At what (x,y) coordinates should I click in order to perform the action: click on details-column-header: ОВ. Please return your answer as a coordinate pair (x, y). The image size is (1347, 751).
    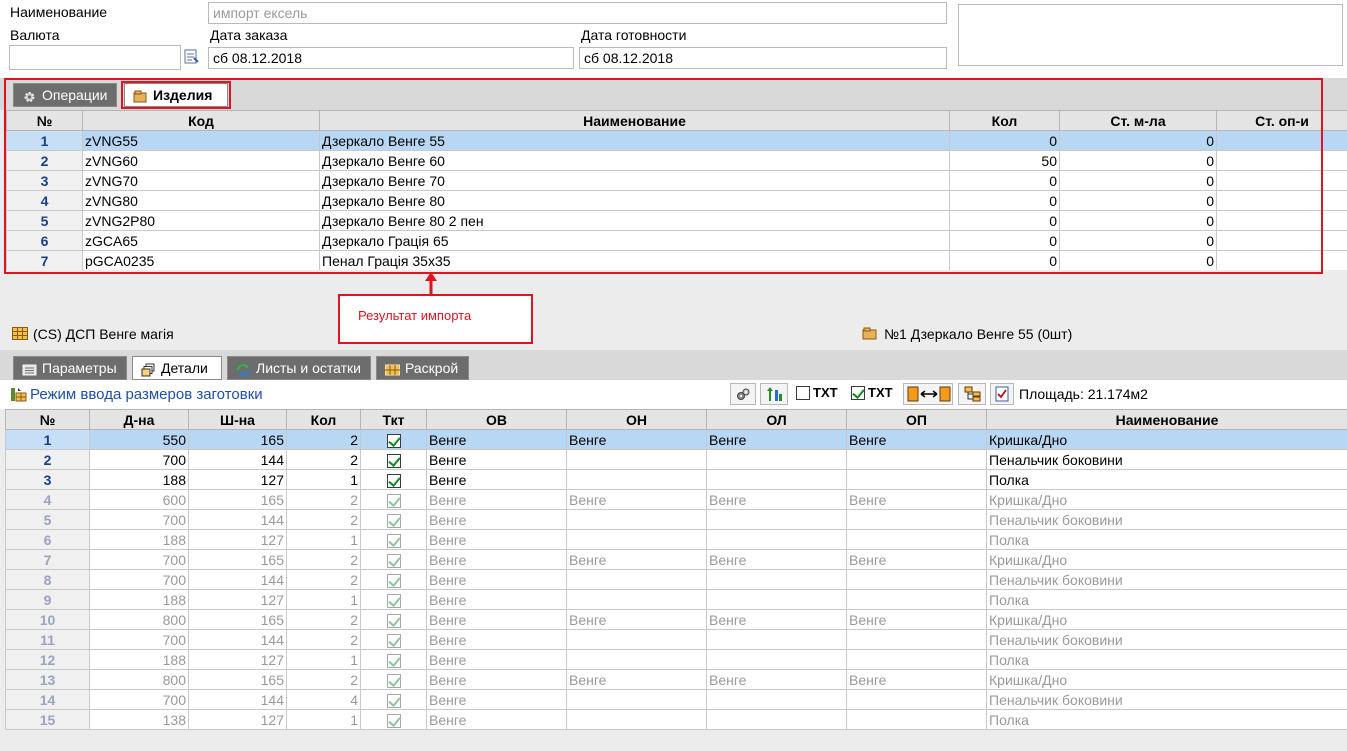
    Looking at the image, I should click on (496, 419).